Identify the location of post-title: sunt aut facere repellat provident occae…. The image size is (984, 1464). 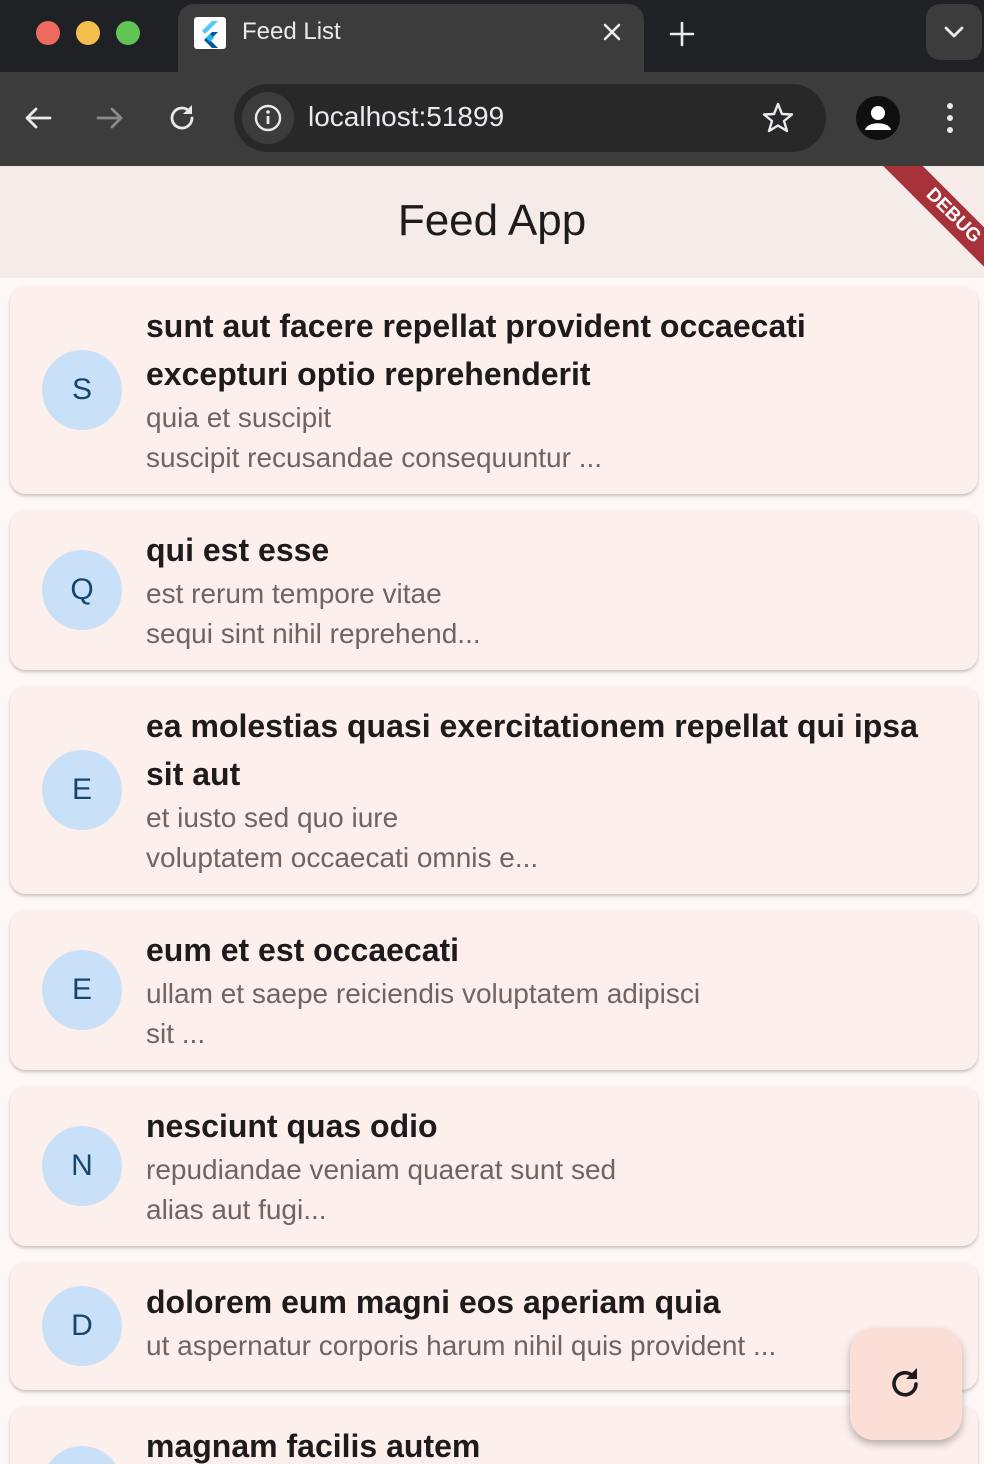
(476, 350).